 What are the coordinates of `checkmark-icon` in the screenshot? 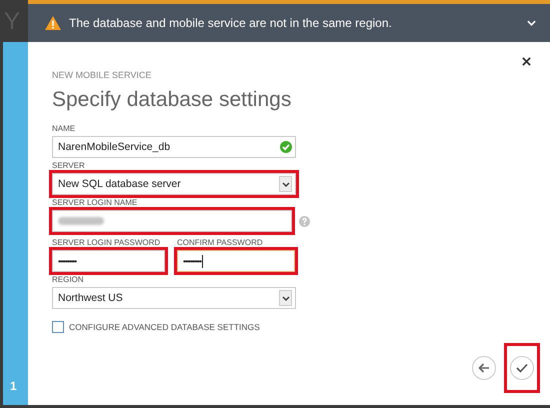 It's located at (522, 368).